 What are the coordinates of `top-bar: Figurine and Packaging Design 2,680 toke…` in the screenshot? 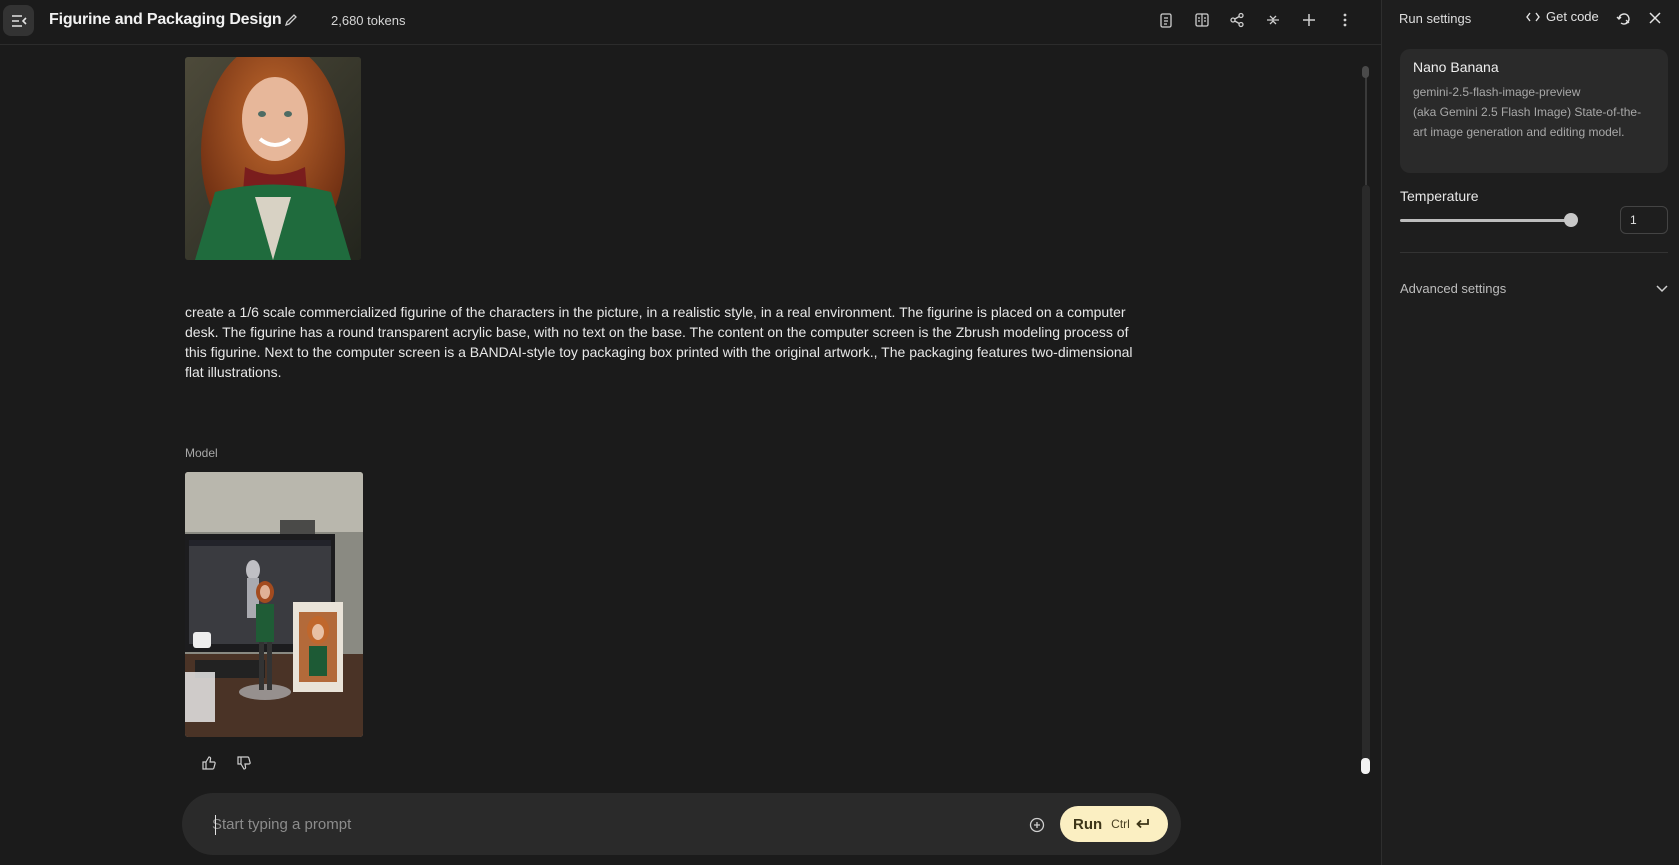 It's located at (690, 22).